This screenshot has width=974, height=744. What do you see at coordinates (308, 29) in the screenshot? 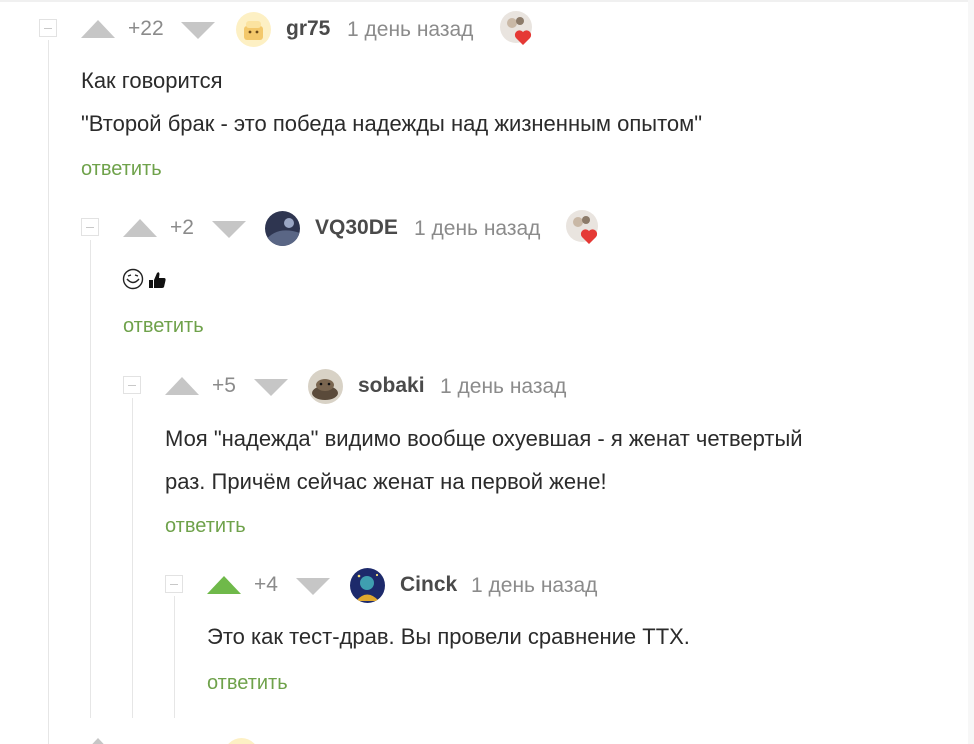
I see `username: gr75` at bounding box center [308, 29].